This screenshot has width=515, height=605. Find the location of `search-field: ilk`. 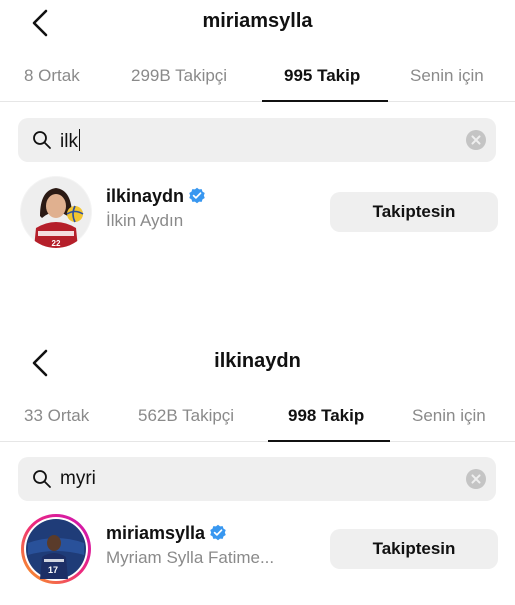

search-field: ilk is located at coordinates (257, 140).